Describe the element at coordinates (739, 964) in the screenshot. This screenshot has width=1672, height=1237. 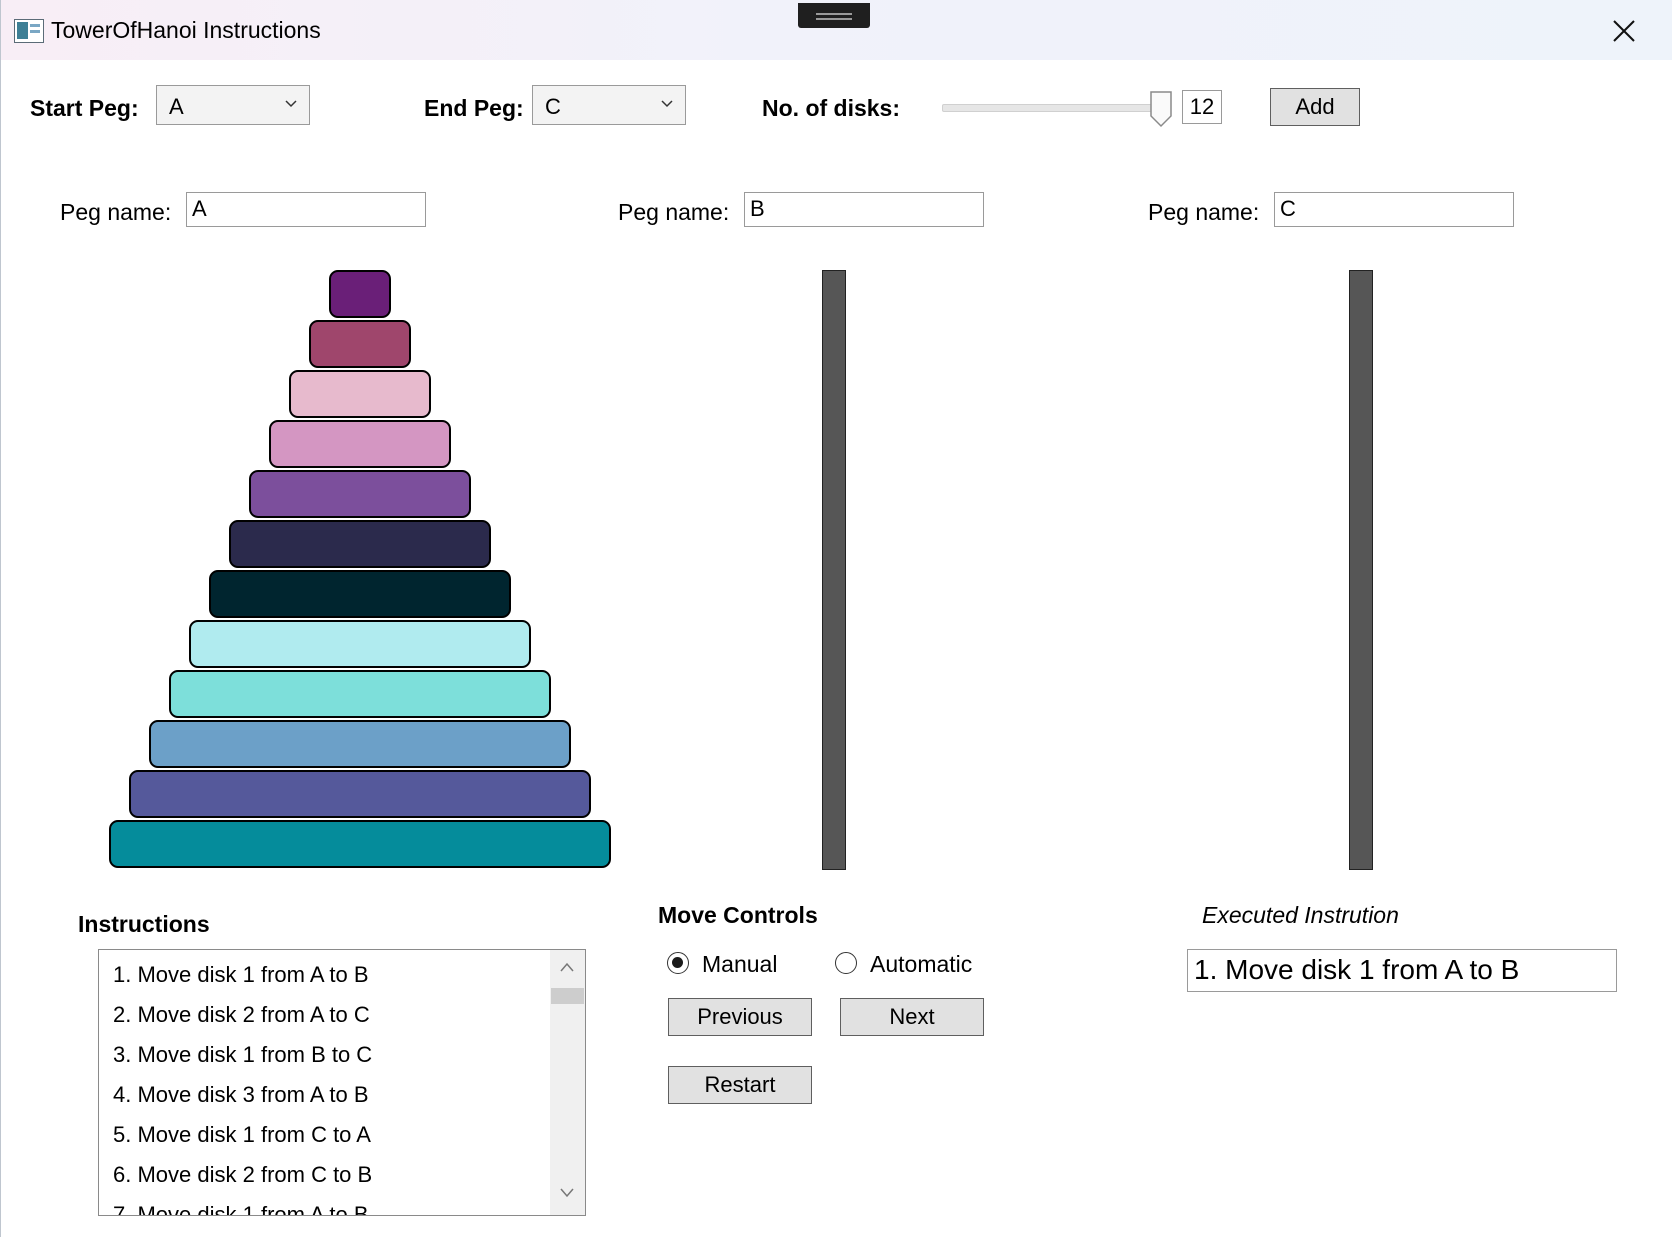
I see `manual-label: Manual` at that location.